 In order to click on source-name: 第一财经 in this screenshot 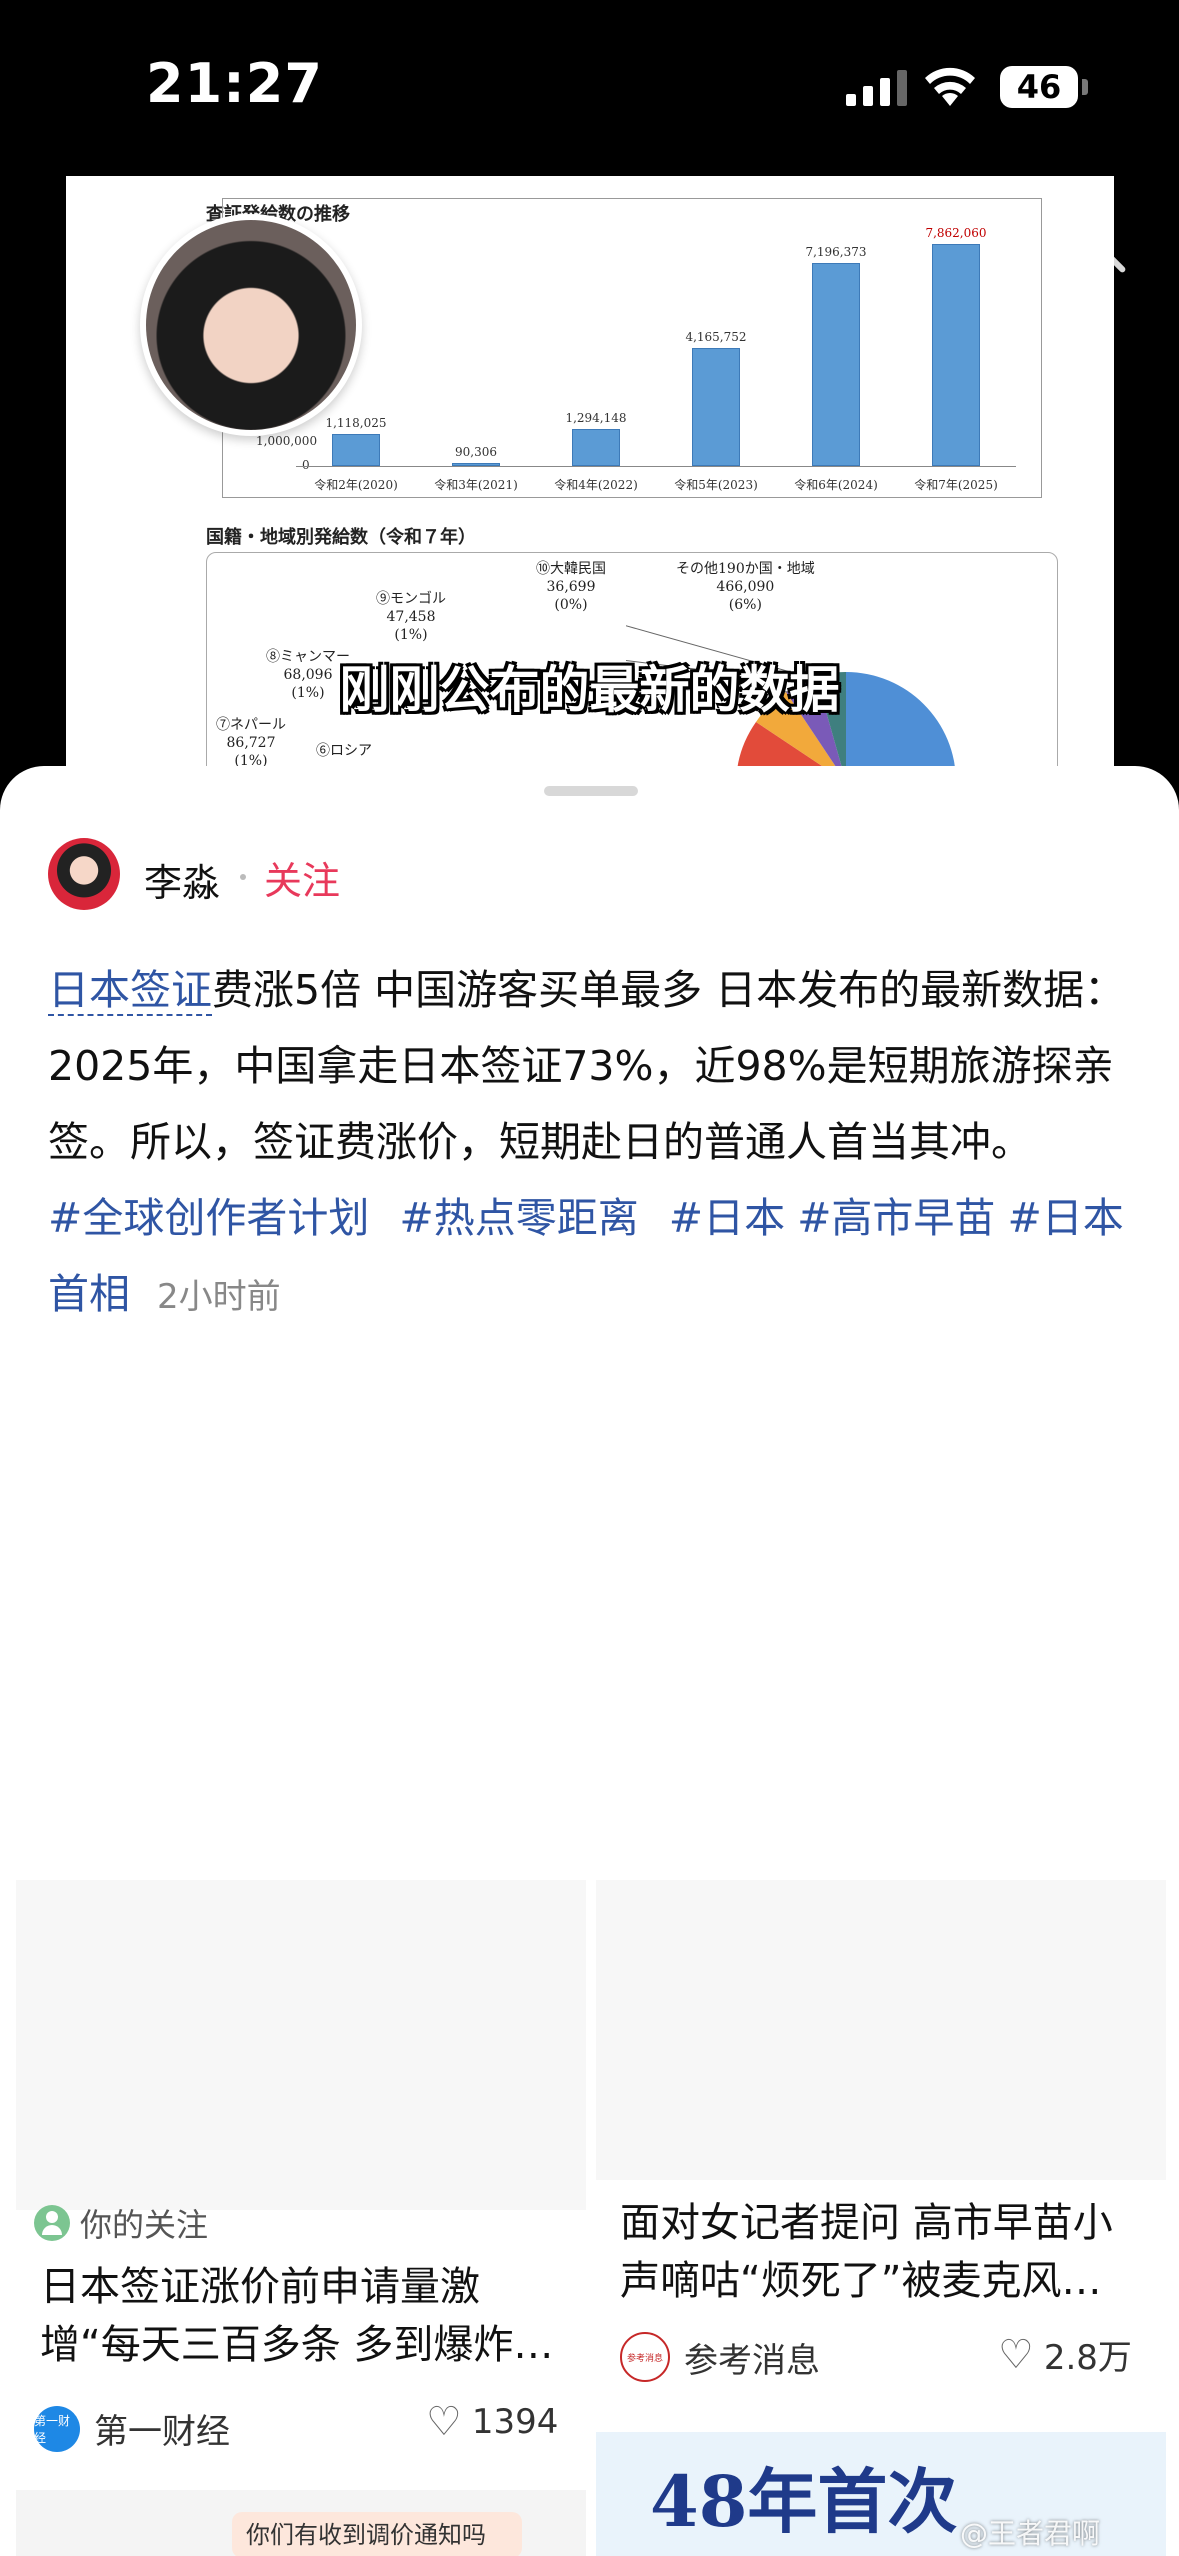, I will do `click(162, 2432)`.